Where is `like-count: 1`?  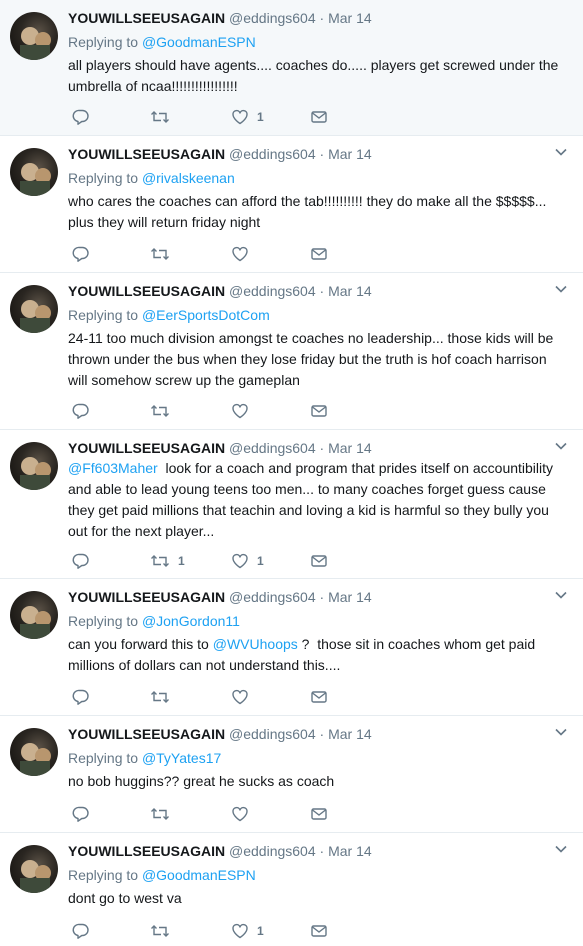 like-count: 1 is located at coordinates (260, 117).